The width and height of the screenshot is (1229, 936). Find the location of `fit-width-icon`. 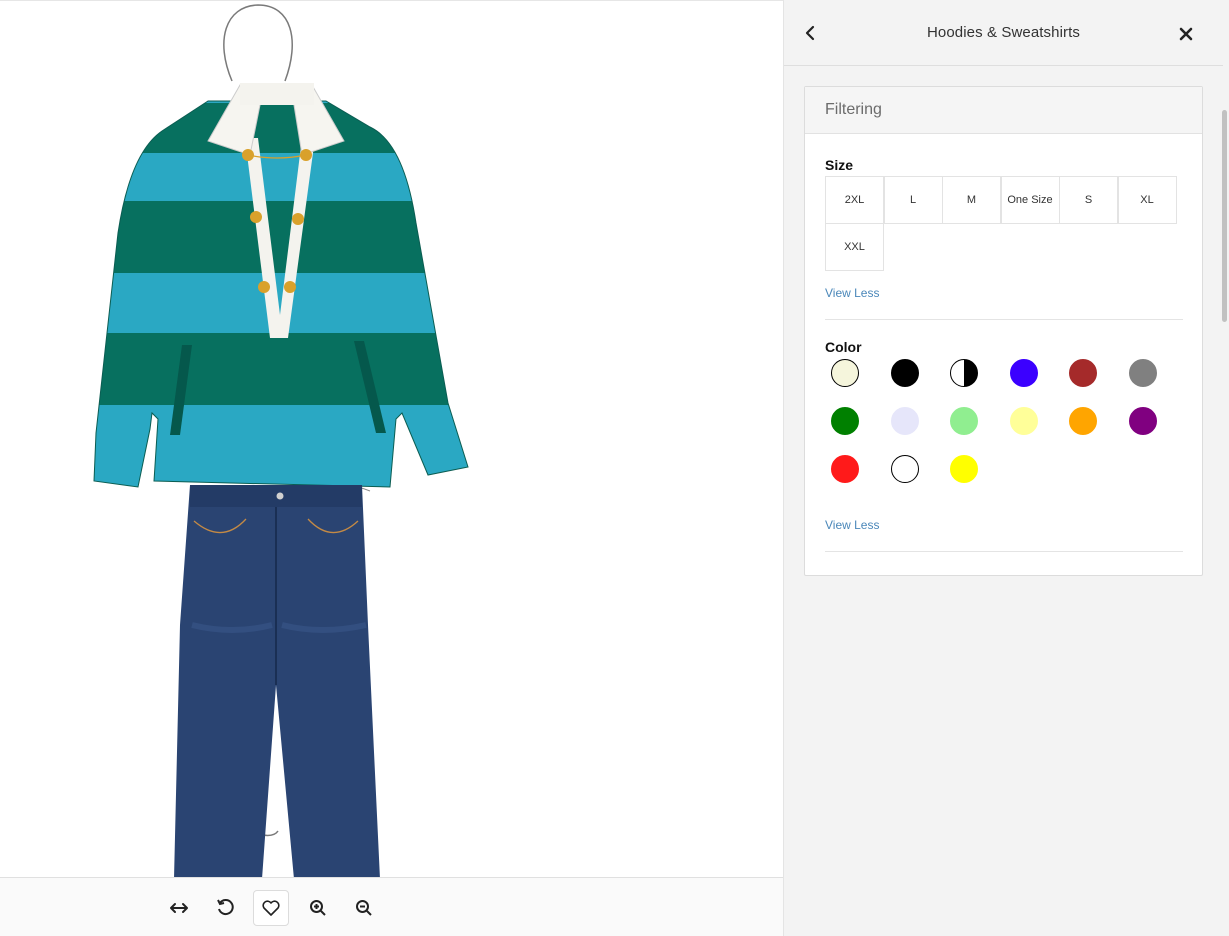

fit-width-icon is located at coordinates (179, 908).